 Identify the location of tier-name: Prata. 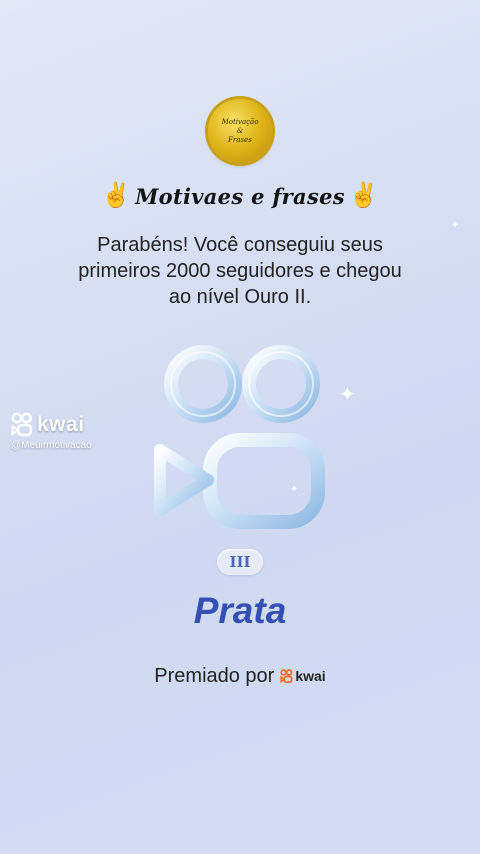
(240, 610).